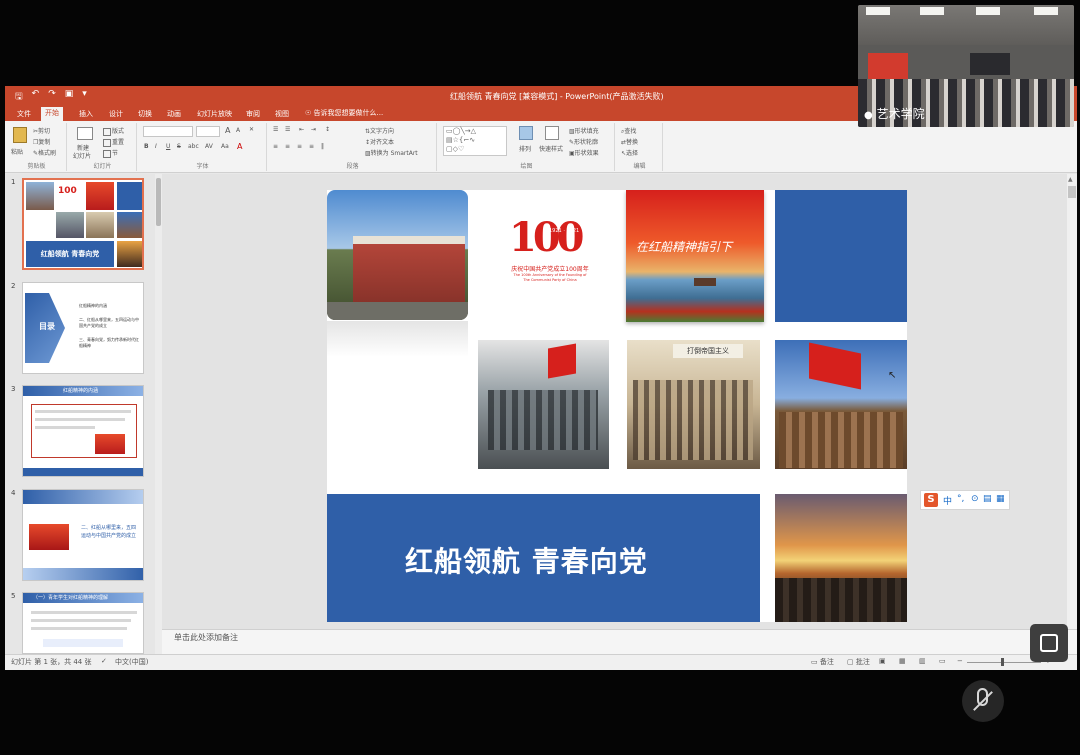 This screenshot has width=1080, height=755. What do you see at coordinates (83, 623) in the screenshot?
I see `slide-thumb-5: （一）青年学生对红船精神的理解` at bounding box center [83, 623].